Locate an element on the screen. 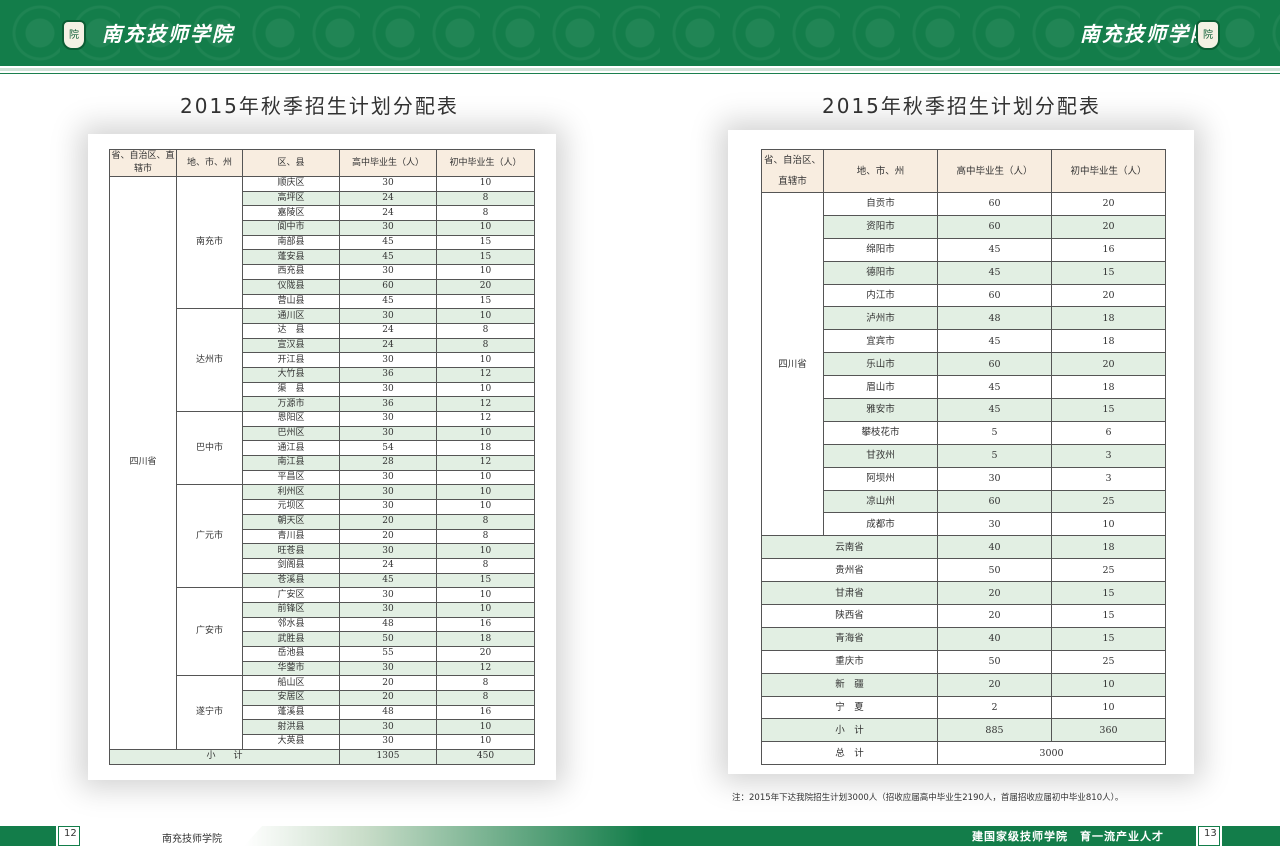 This screenshot has width=1280, height=868. district-cell: 通江县 is located at coordinates (291, 448).